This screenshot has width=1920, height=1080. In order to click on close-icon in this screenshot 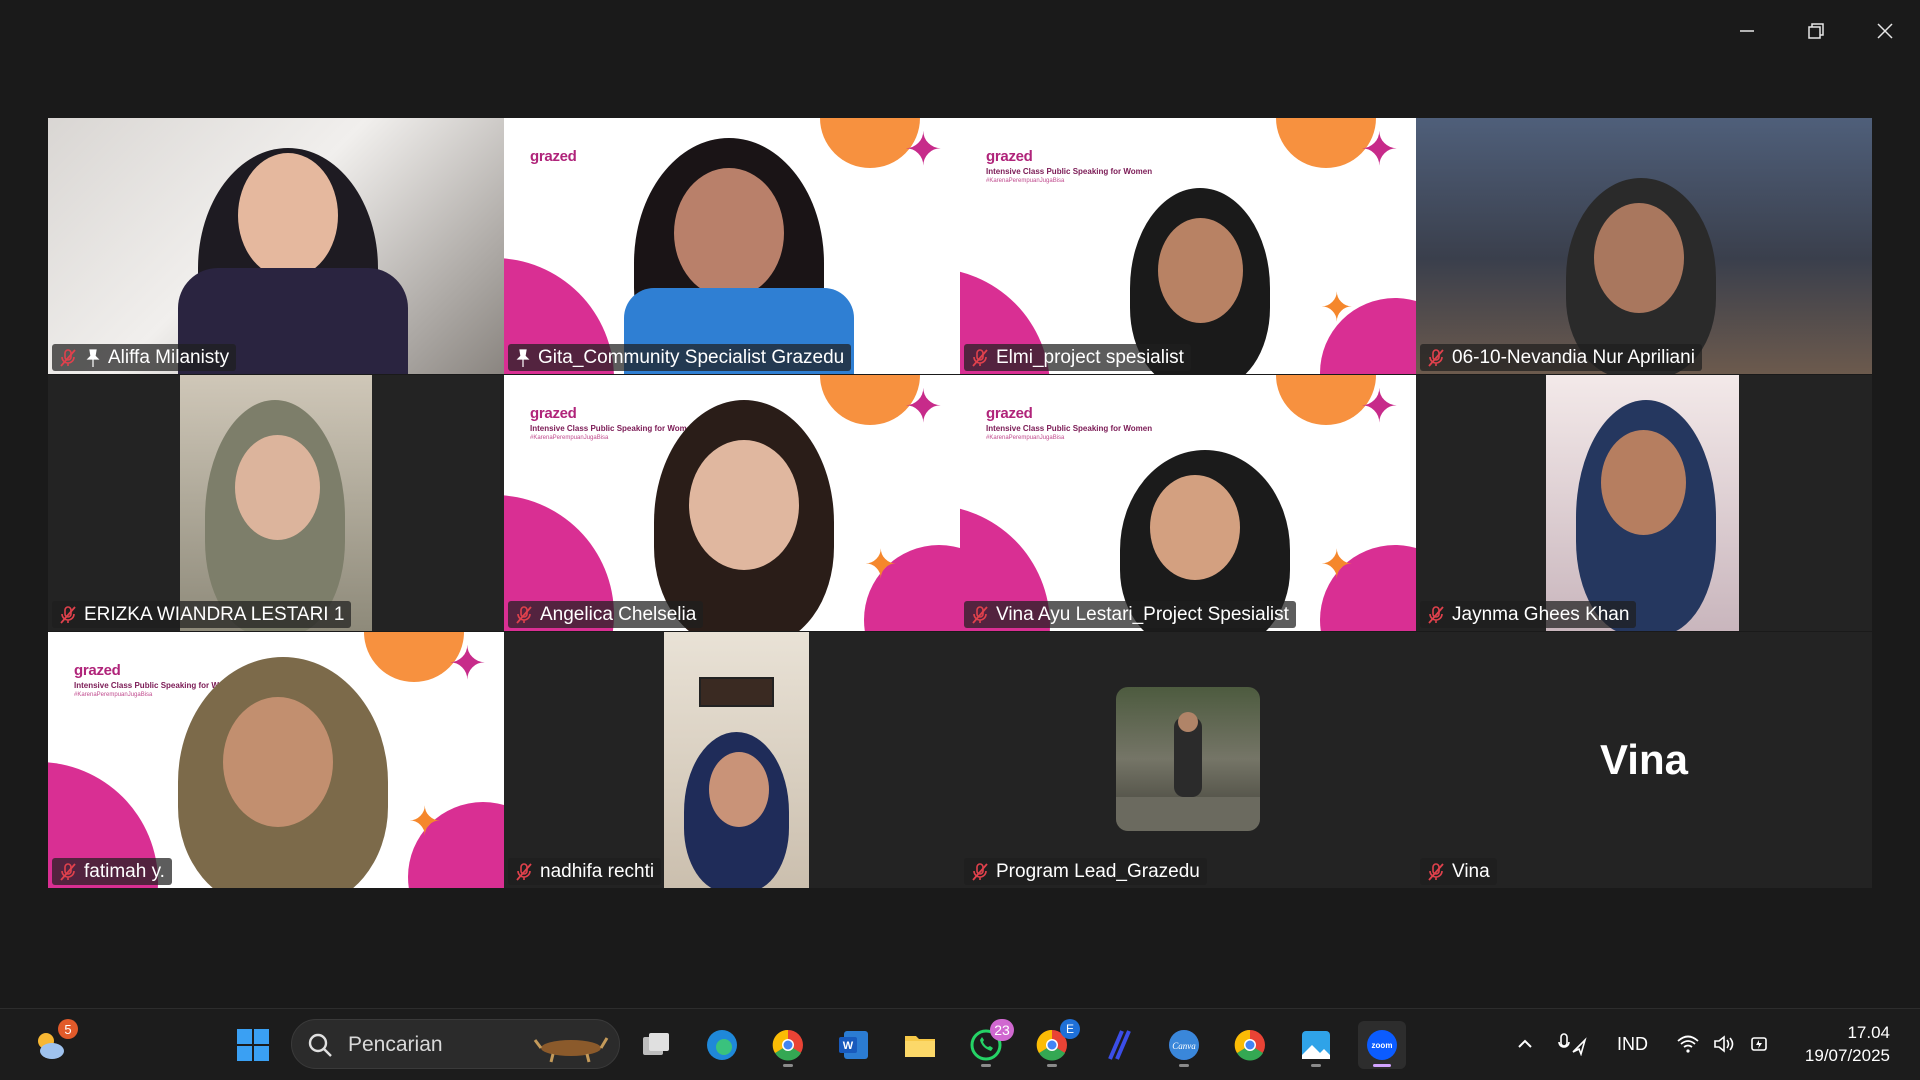, I will do `click(1885, 31)`.